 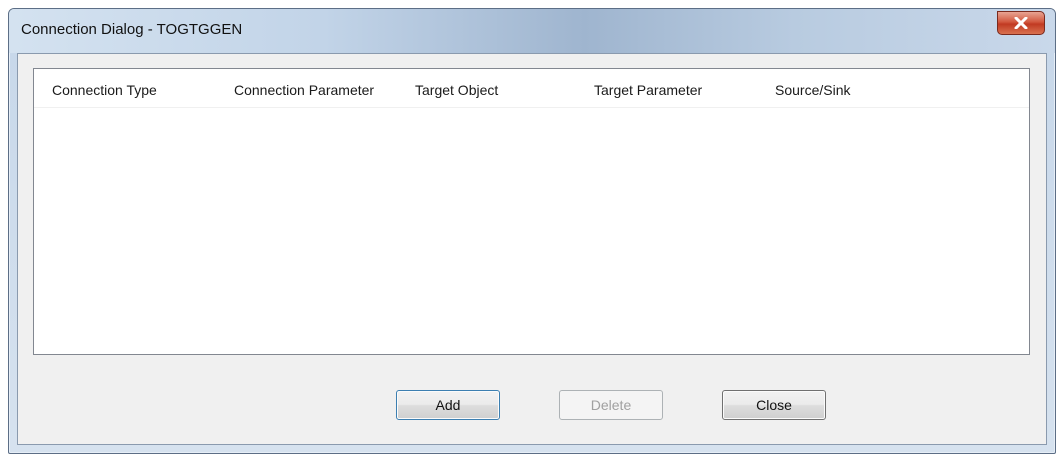 I want to click on window-close-button, so click(x=1021, y=23).